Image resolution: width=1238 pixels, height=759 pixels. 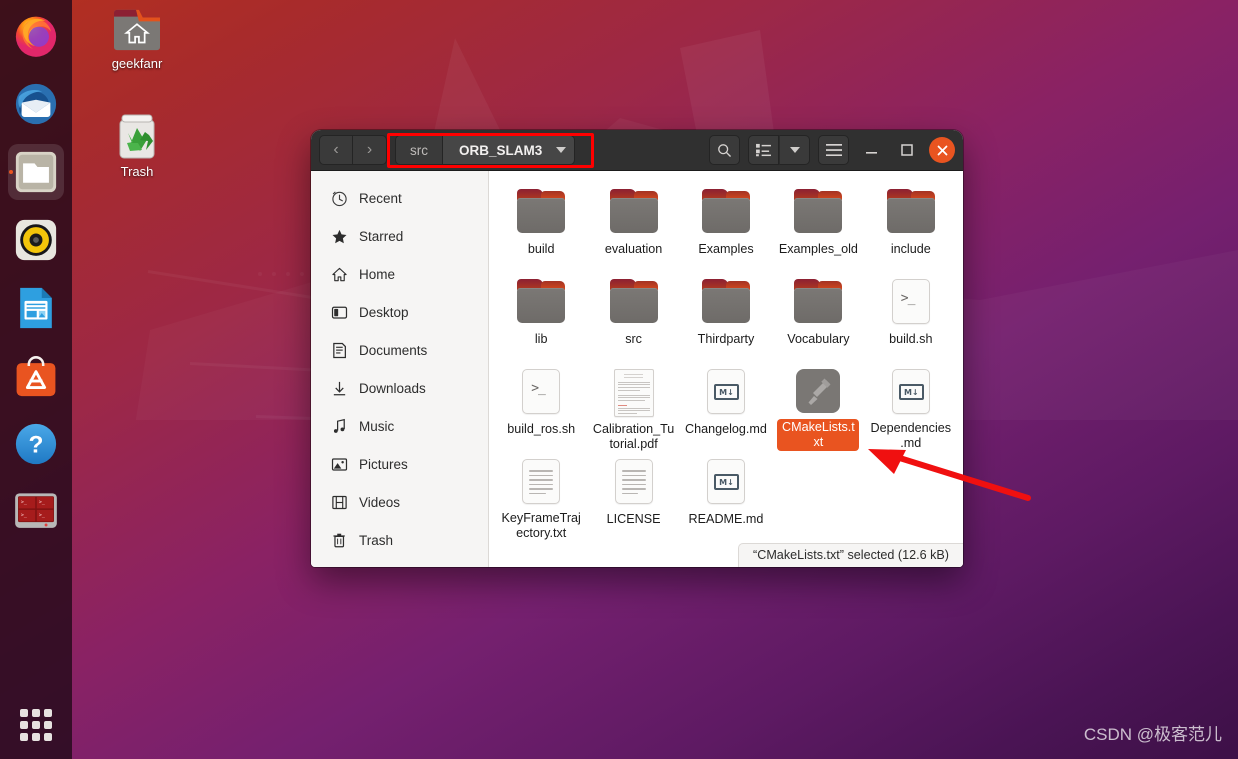 I want to click on clock-icon, so click(x=339, y=198).